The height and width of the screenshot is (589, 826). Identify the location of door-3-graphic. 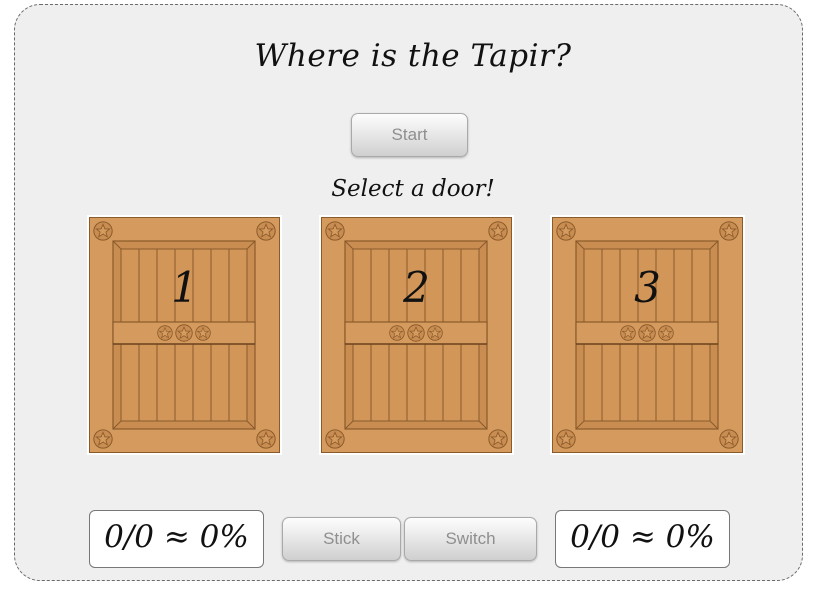
(647, 335).